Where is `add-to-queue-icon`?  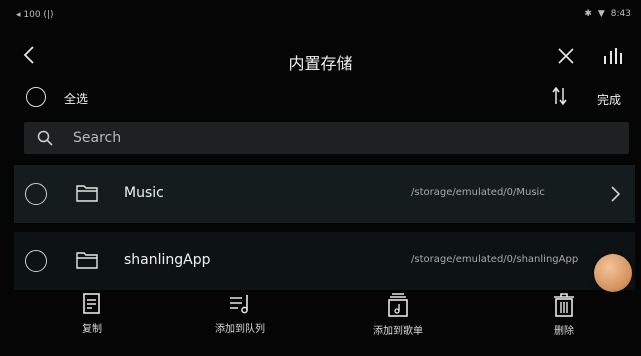 add-to-queue-icon is located at coordinates (239, 304).